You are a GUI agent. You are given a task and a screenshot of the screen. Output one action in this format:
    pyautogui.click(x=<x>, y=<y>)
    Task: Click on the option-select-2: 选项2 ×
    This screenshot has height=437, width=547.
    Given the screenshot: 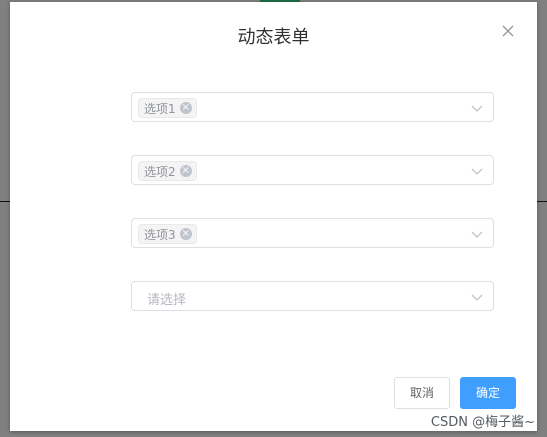 What is the action you would take?
    pyautogui.click(x=312, y=170)
    